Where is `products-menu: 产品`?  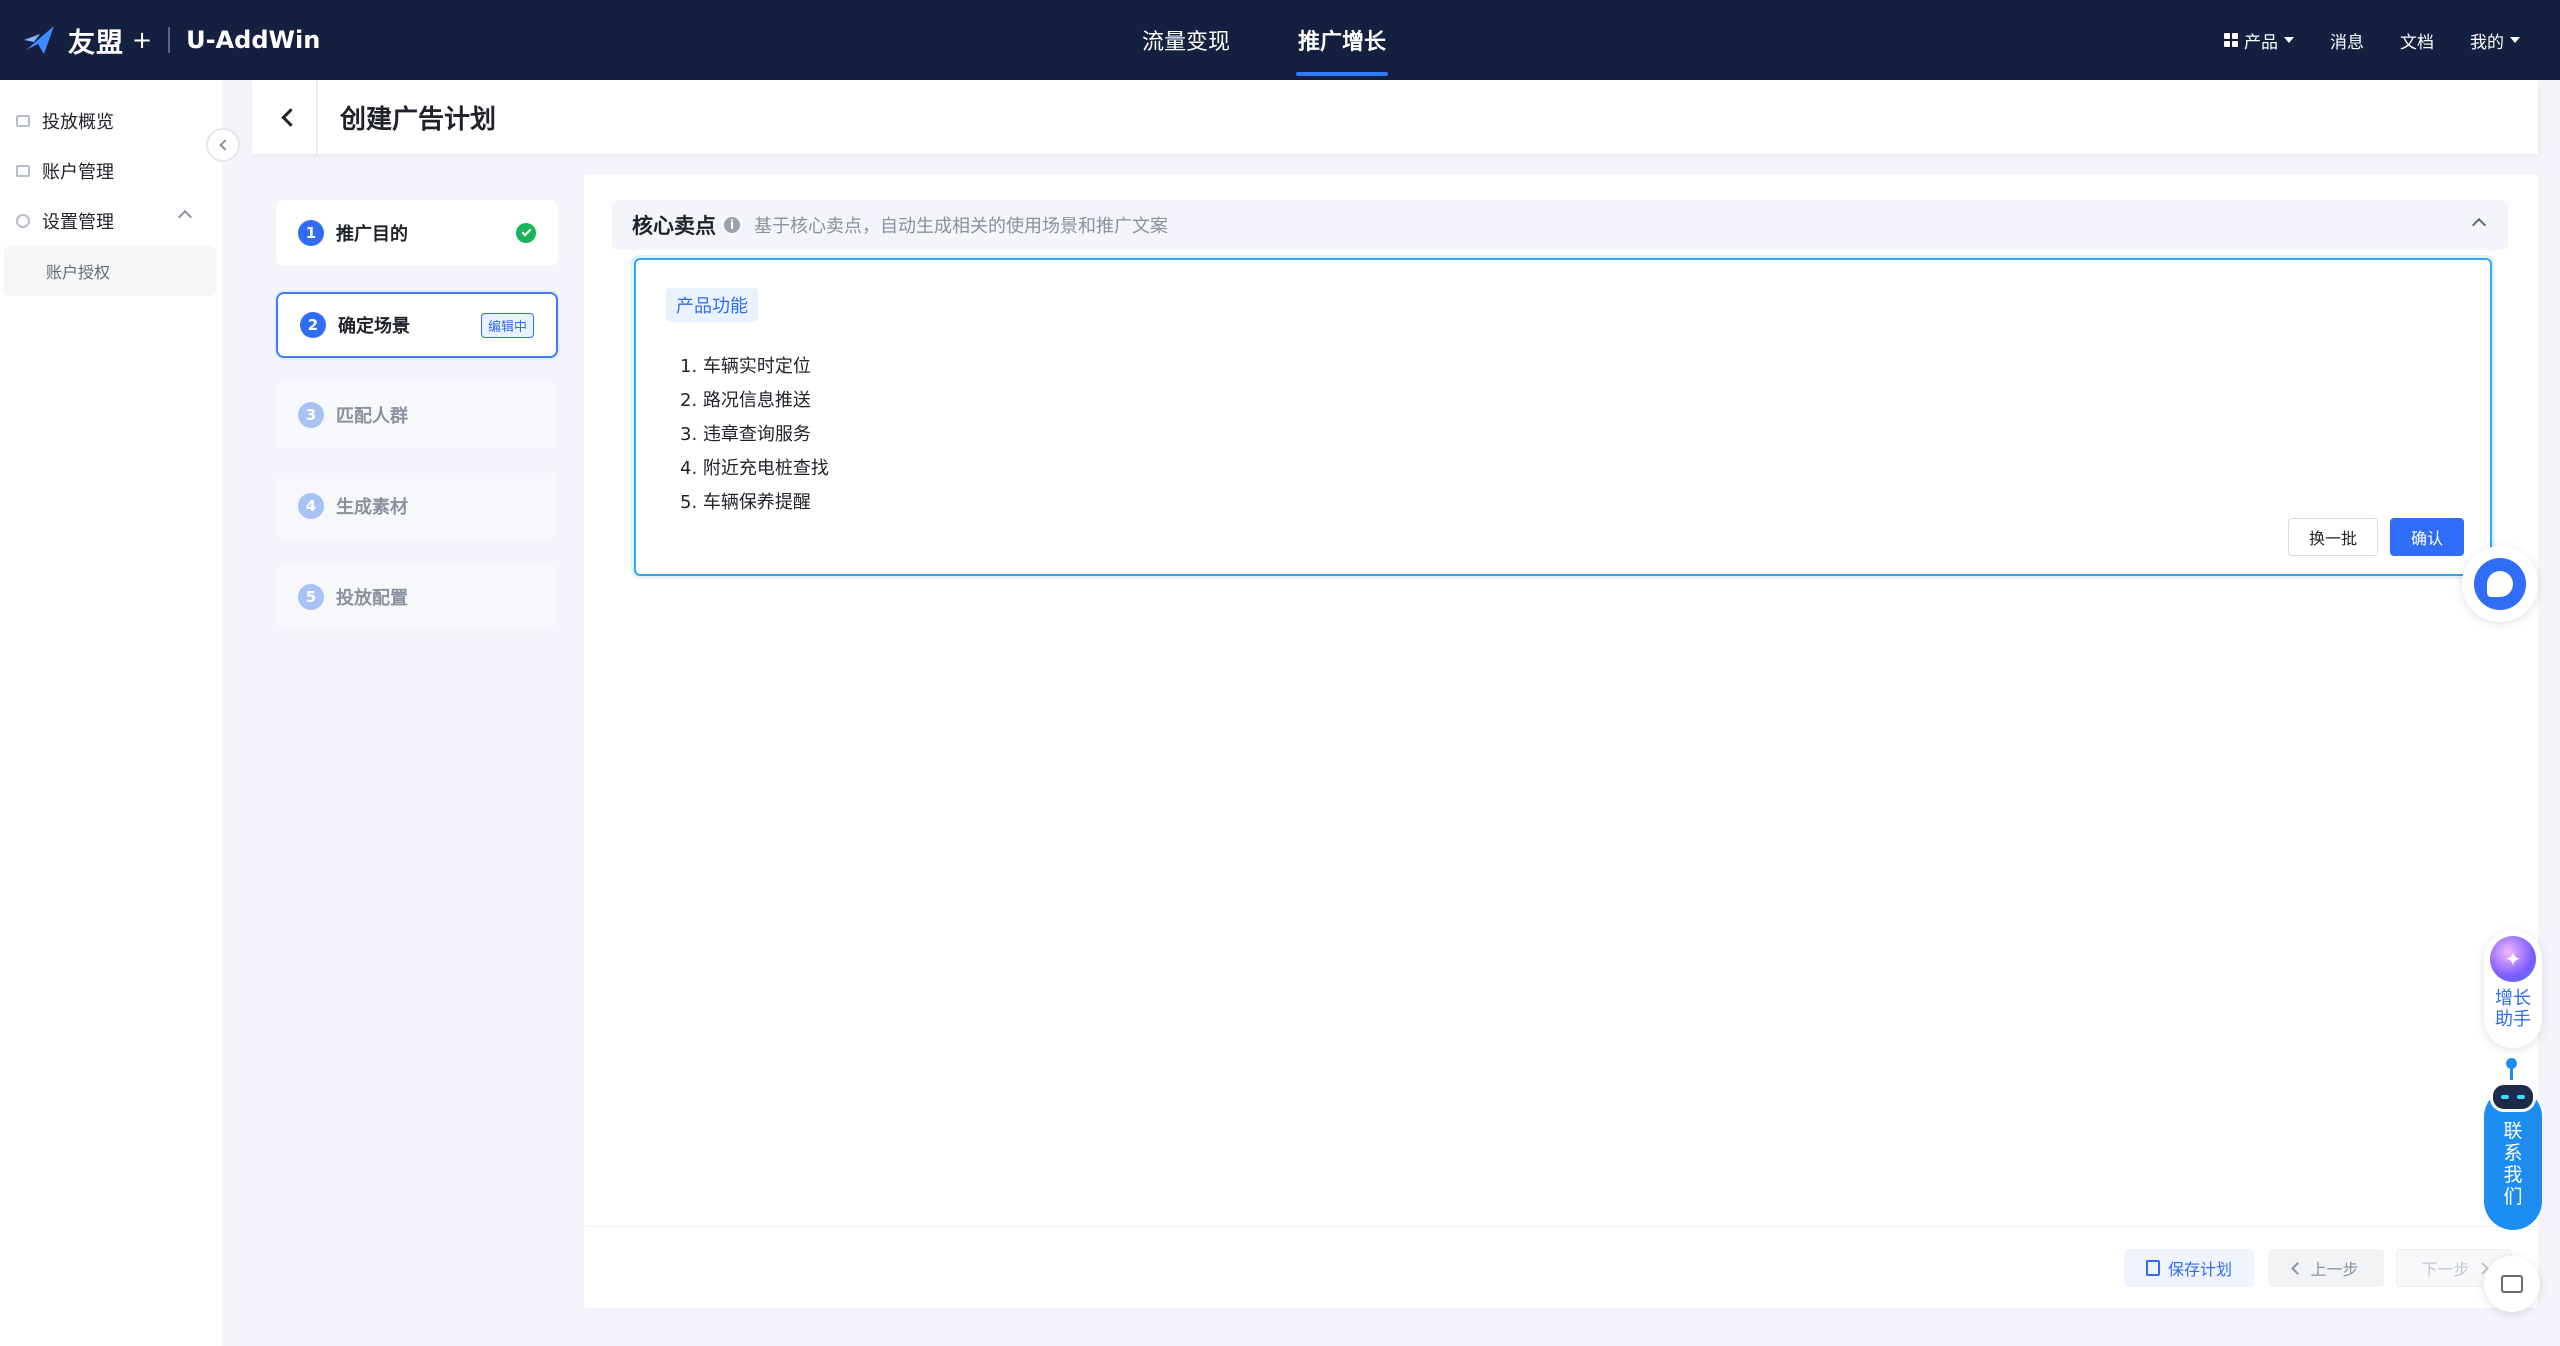 products-menu: 产品 is located at coordinates (2259, 40).